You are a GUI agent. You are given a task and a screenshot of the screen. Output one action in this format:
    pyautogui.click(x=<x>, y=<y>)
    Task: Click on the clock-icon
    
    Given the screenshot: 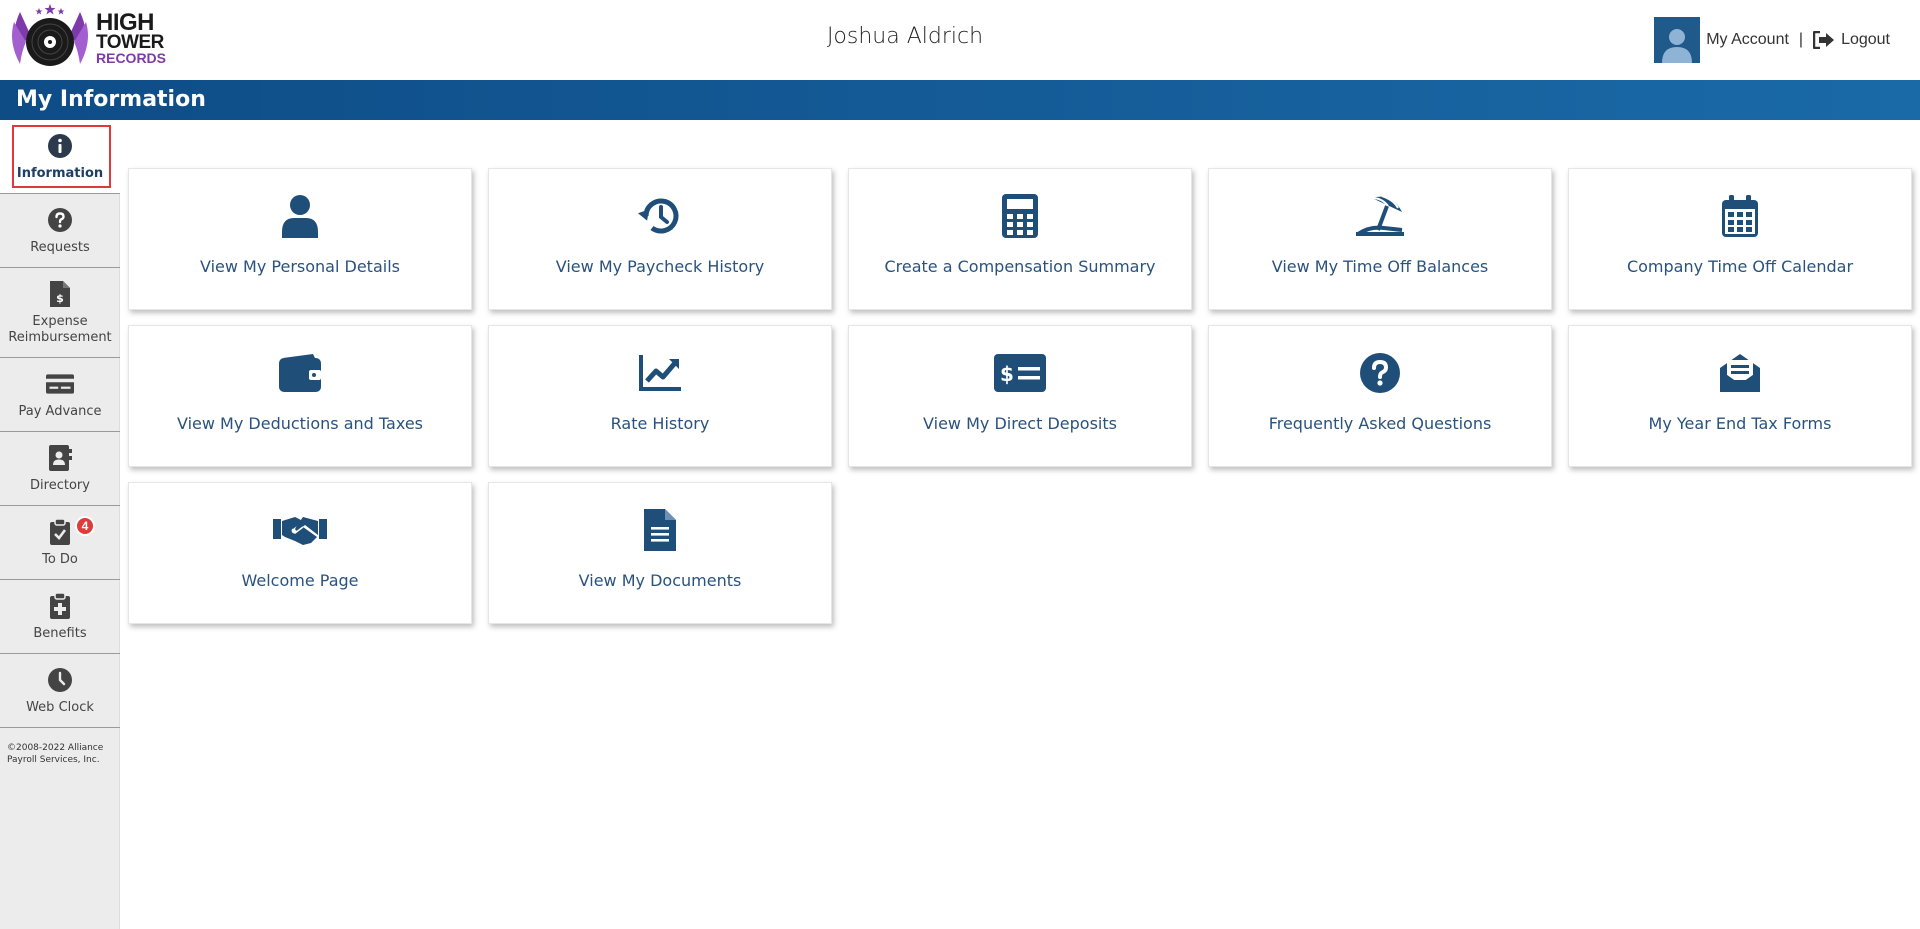 What is the action you would take?
    pyautogui.click(x=60, y=680)
    